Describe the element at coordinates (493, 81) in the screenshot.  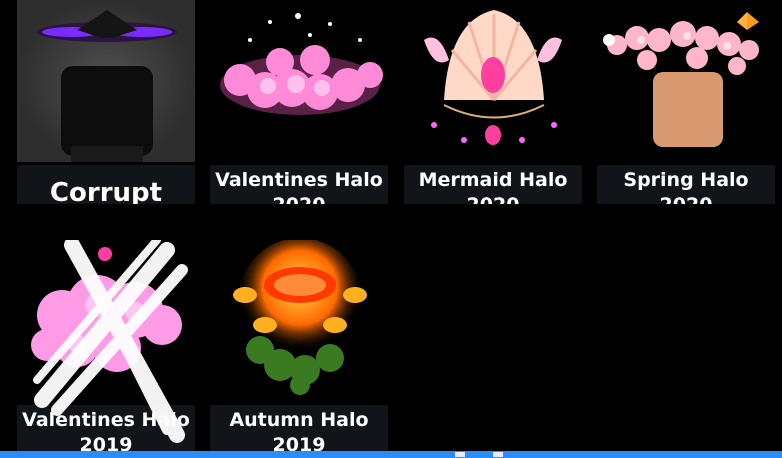
I see `mermaid-halo-2020-thumbnail` at that location.